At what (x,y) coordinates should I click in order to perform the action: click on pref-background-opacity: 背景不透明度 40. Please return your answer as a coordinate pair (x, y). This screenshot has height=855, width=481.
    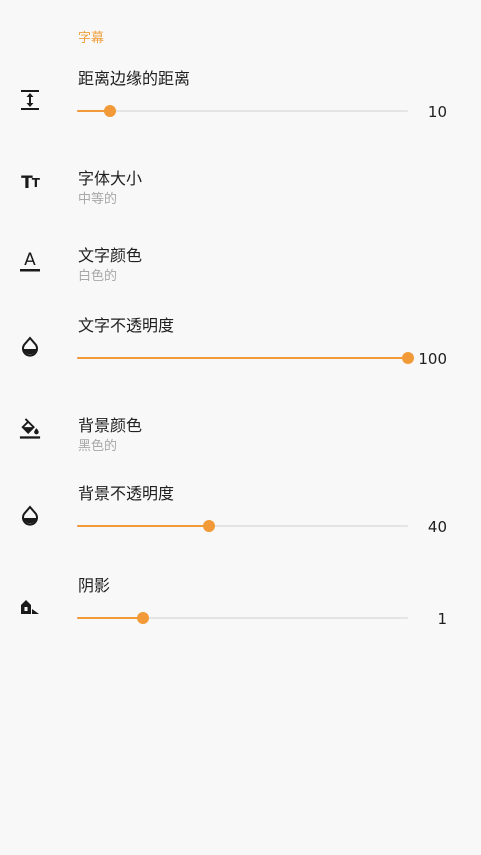
    Looking at the image, I should click on (240, 508).